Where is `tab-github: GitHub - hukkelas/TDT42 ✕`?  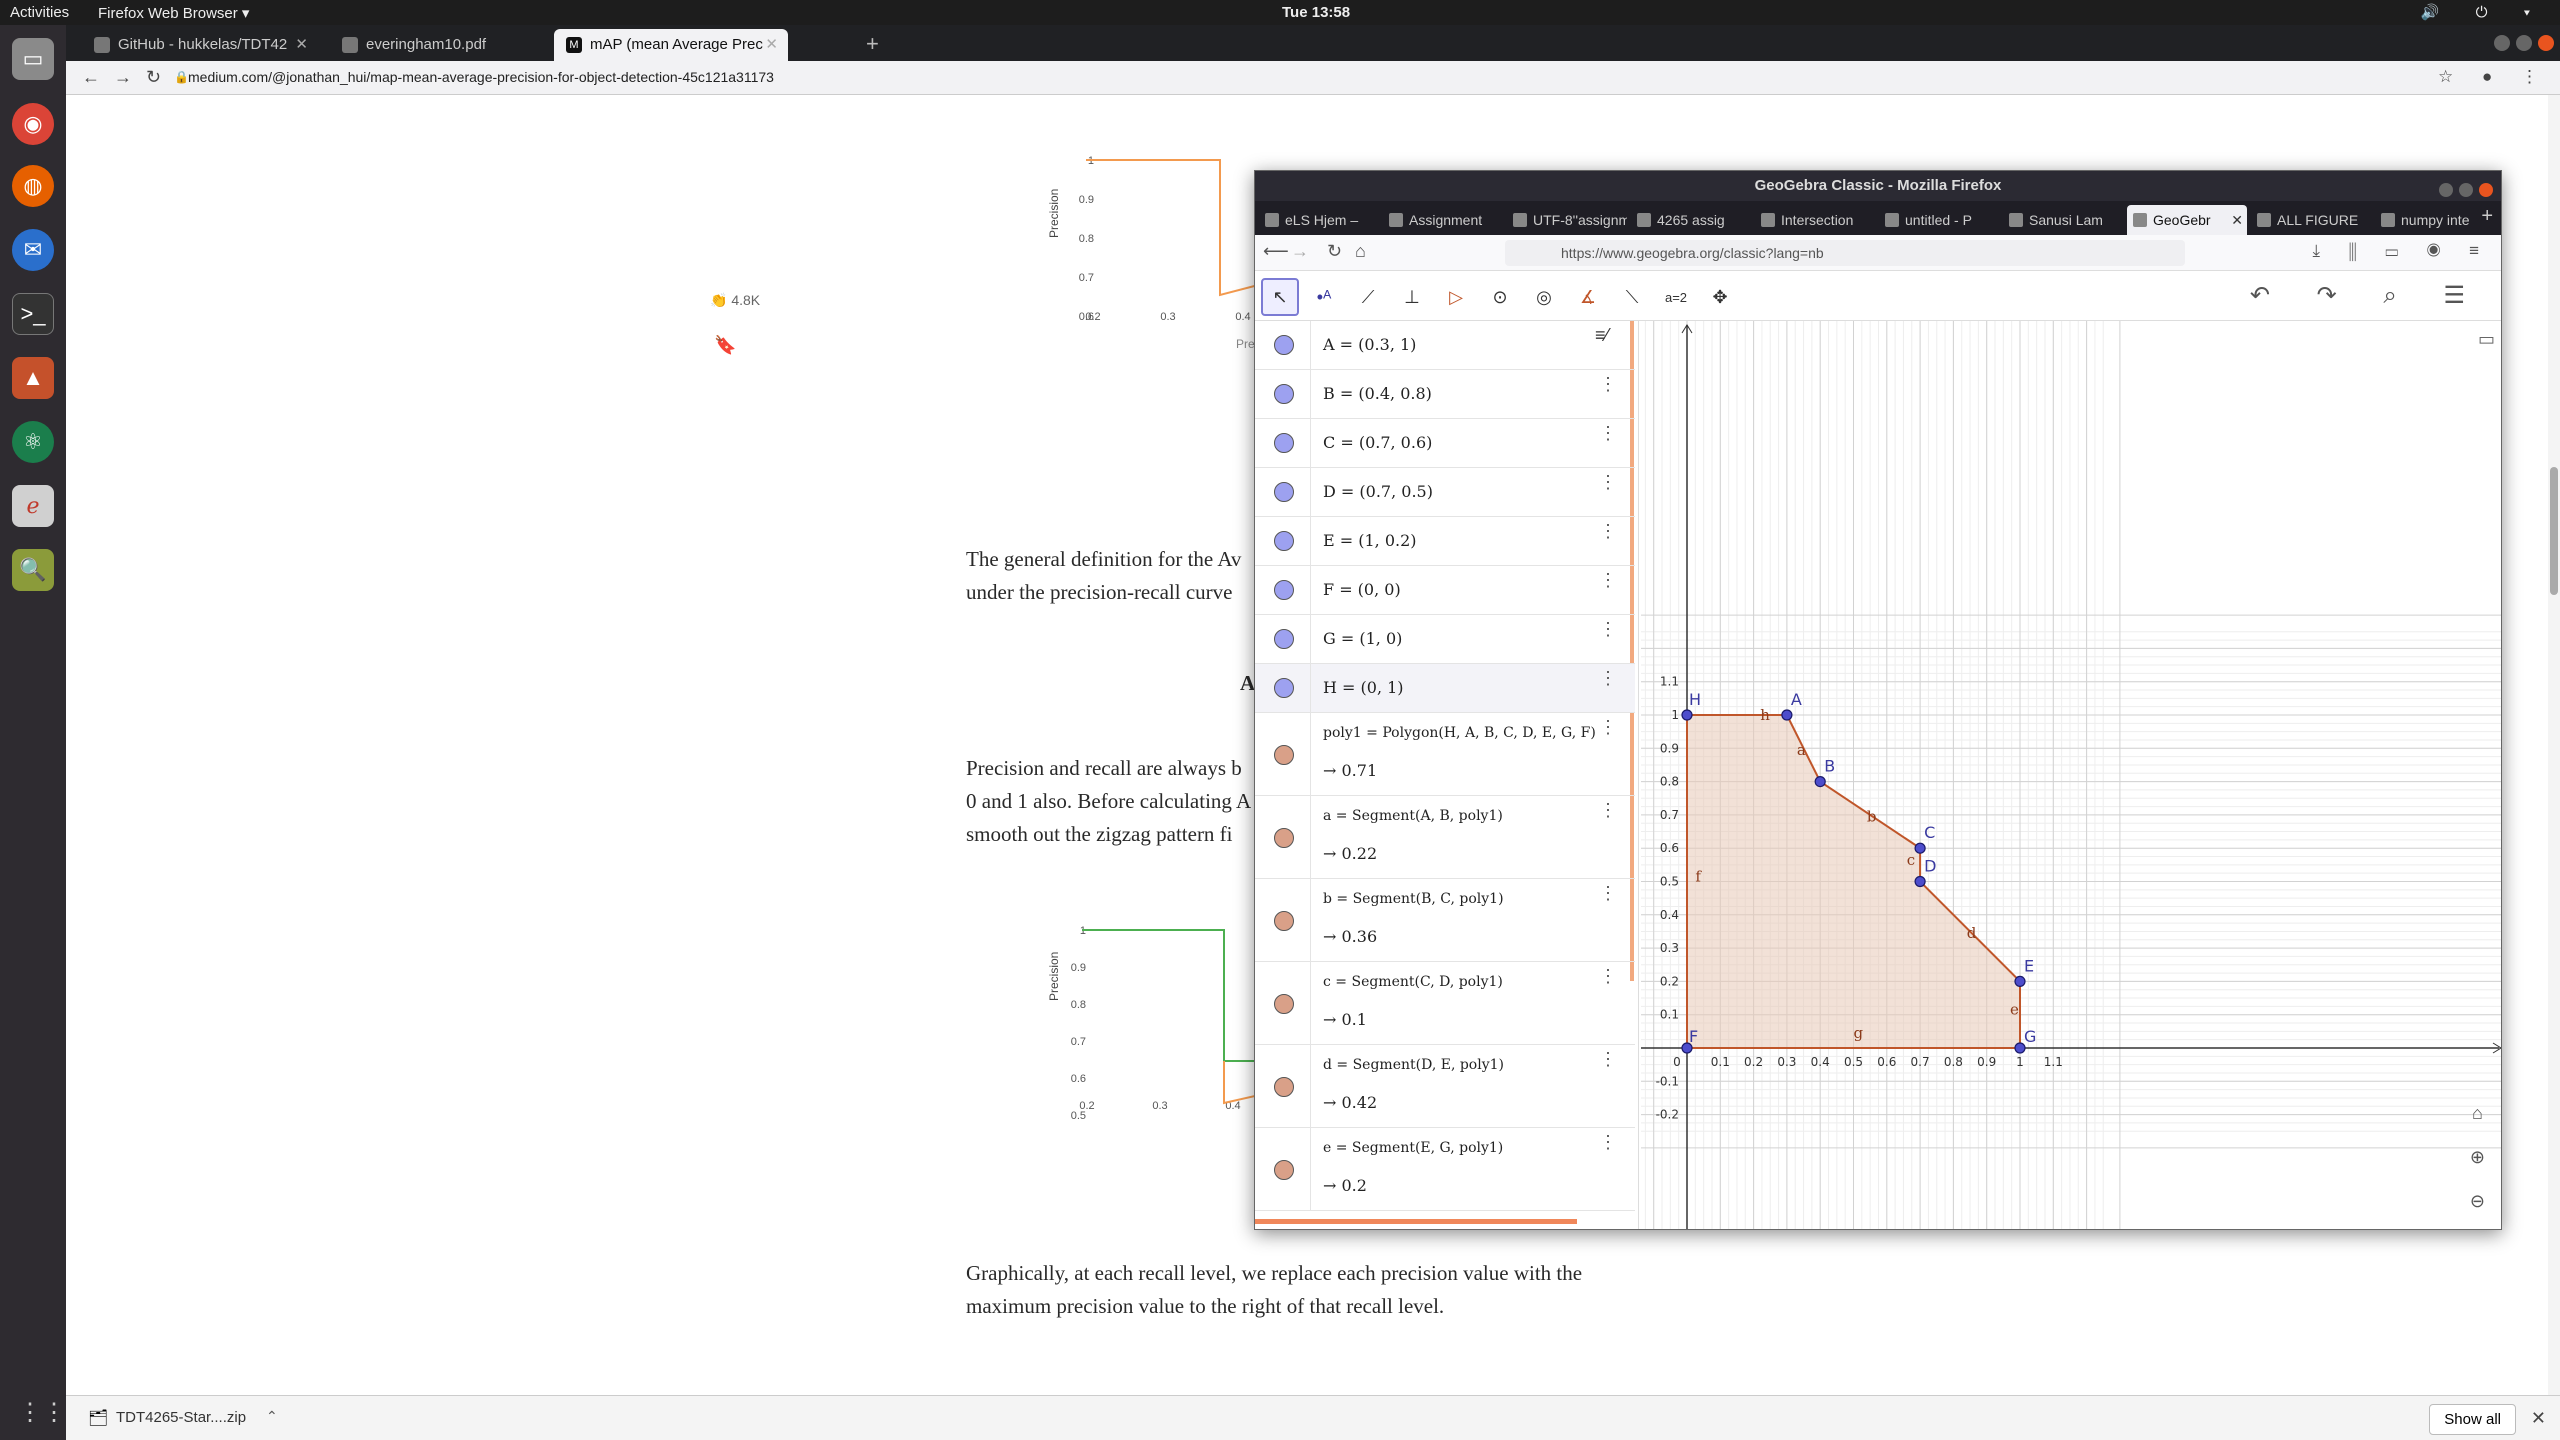 tab-github: GitHub - hukkelas/TDT42 ✕ is located at coordinates (200, 45).